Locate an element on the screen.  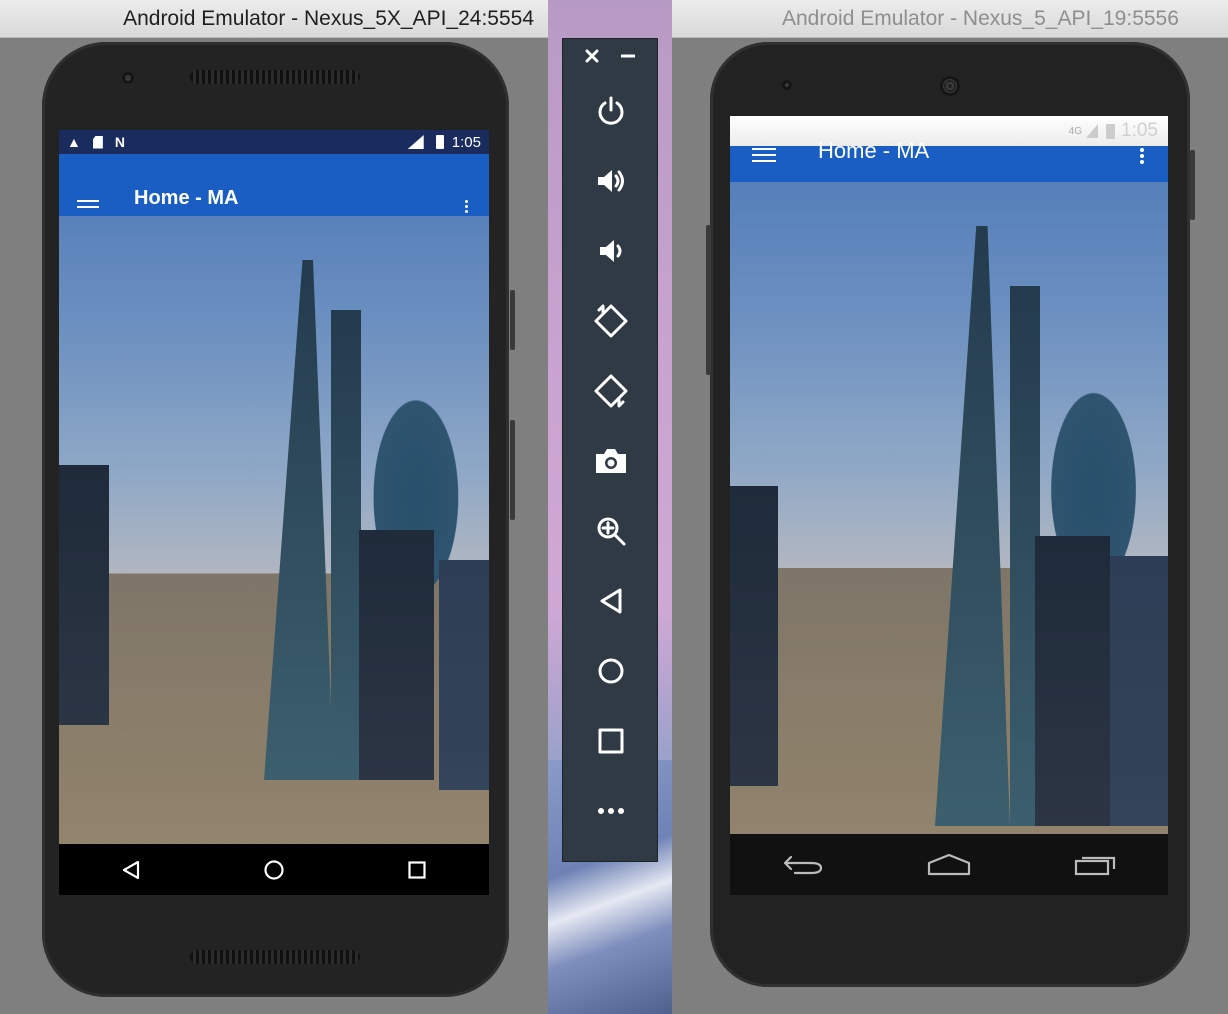
toolbar-overview-button is located at coordinates (611, 741).